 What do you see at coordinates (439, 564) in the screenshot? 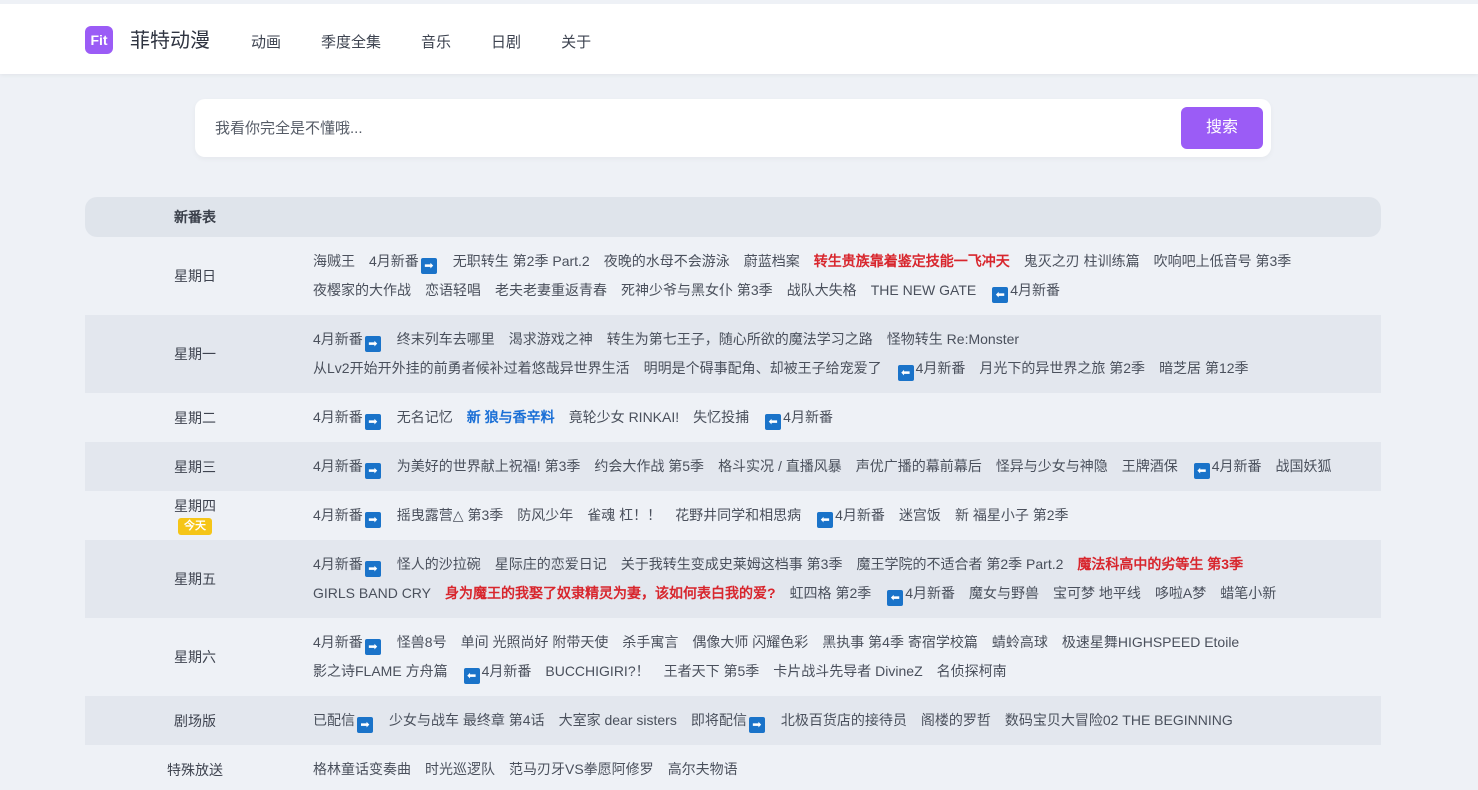
I see `anime-link: 怪人的沙拉碗` at bounding box center [439, 564].